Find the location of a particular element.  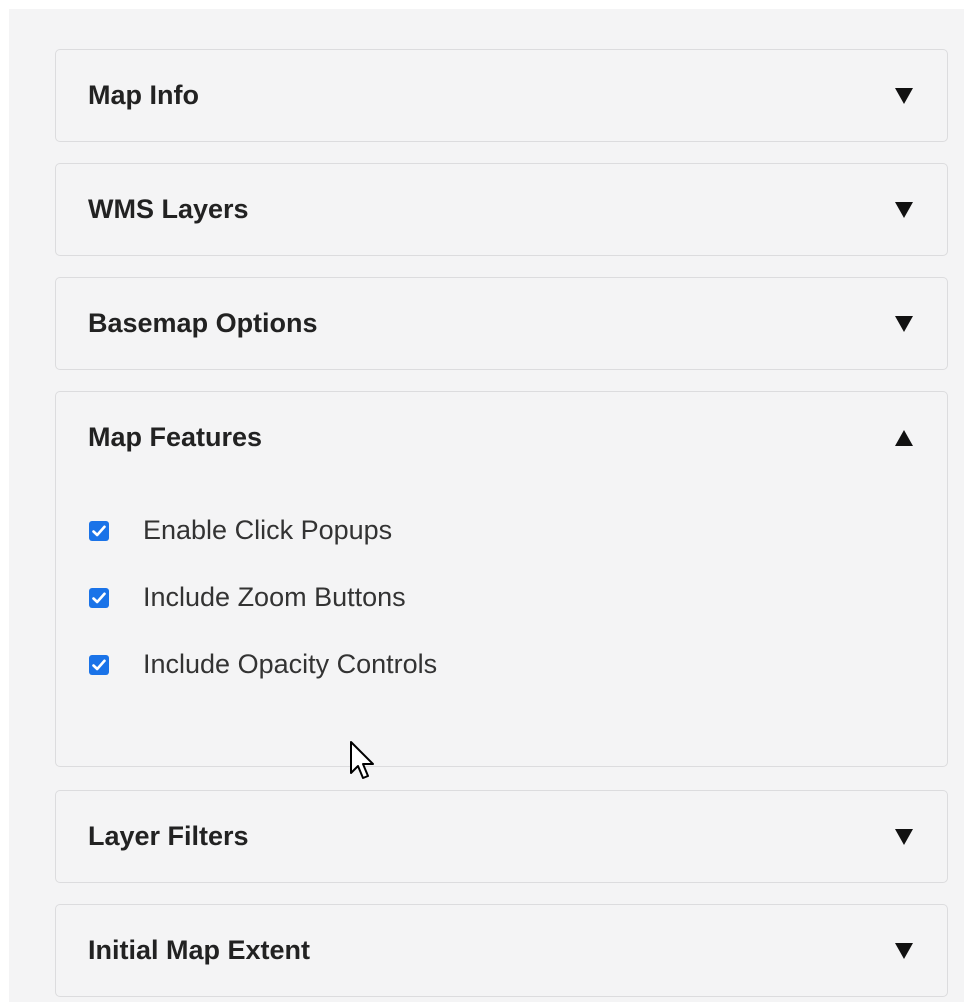

option-include-opacity-controls: Include Opacity Controls is located at coordinates (518, 664).